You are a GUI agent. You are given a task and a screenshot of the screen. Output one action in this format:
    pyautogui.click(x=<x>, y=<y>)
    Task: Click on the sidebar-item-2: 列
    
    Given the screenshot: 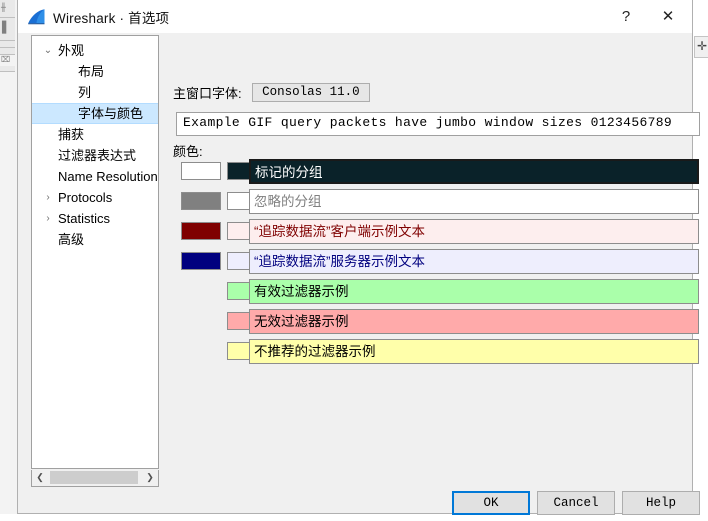 What is the action you would take?
    pyautogui.click(x=95, y=92)
    